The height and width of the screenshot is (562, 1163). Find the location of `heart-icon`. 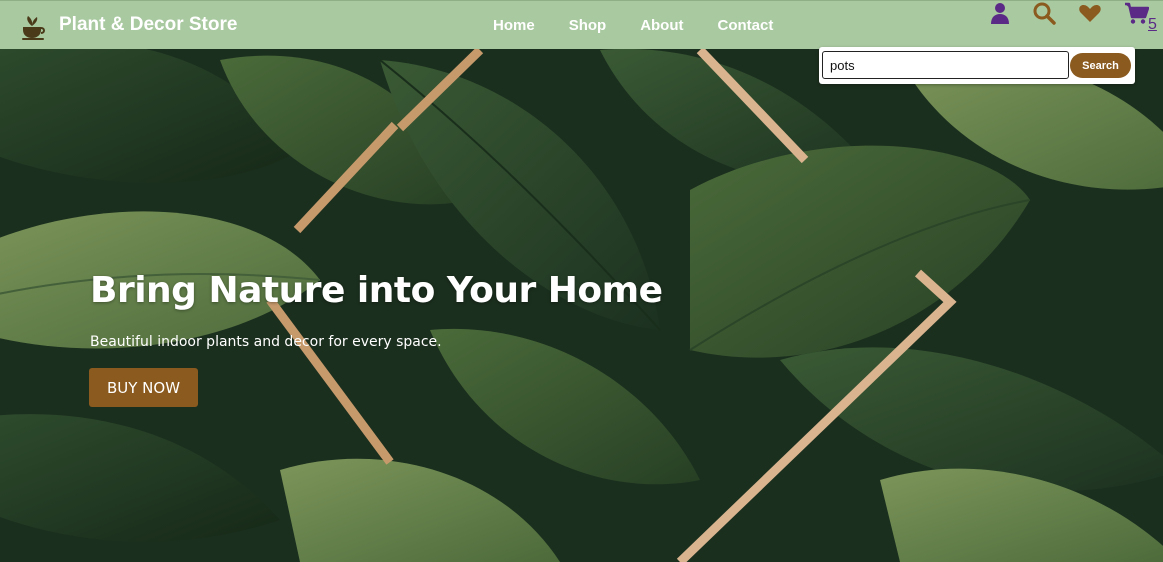

heart-icon is located at coordinates (1090, 13).